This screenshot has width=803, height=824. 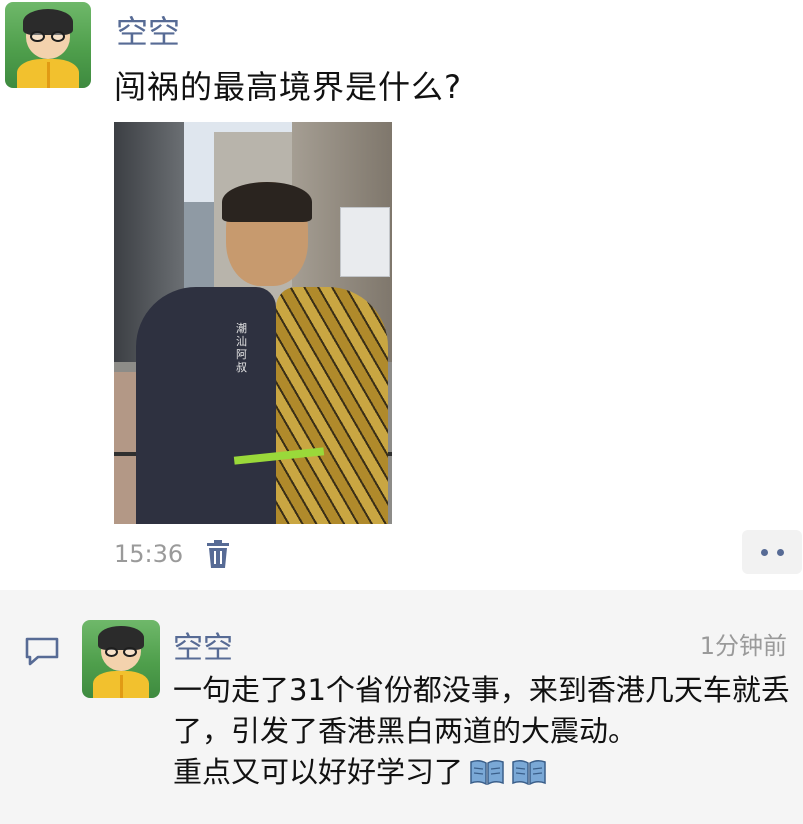 I want to click on comment-icon, so click(x=42, y=651).